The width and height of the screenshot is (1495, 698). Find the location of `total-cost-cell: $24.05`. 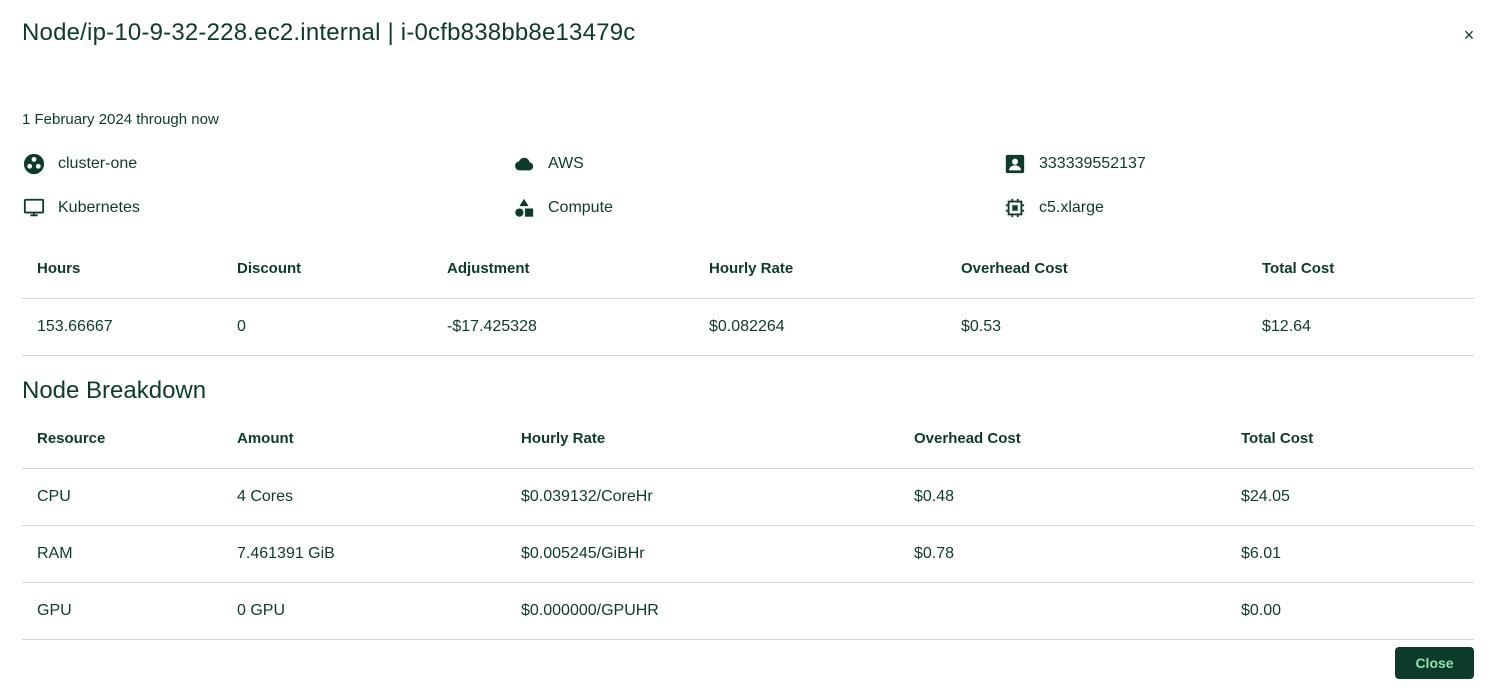

total-cost-cell: $24.05 is located at coordinates (1350, 497).